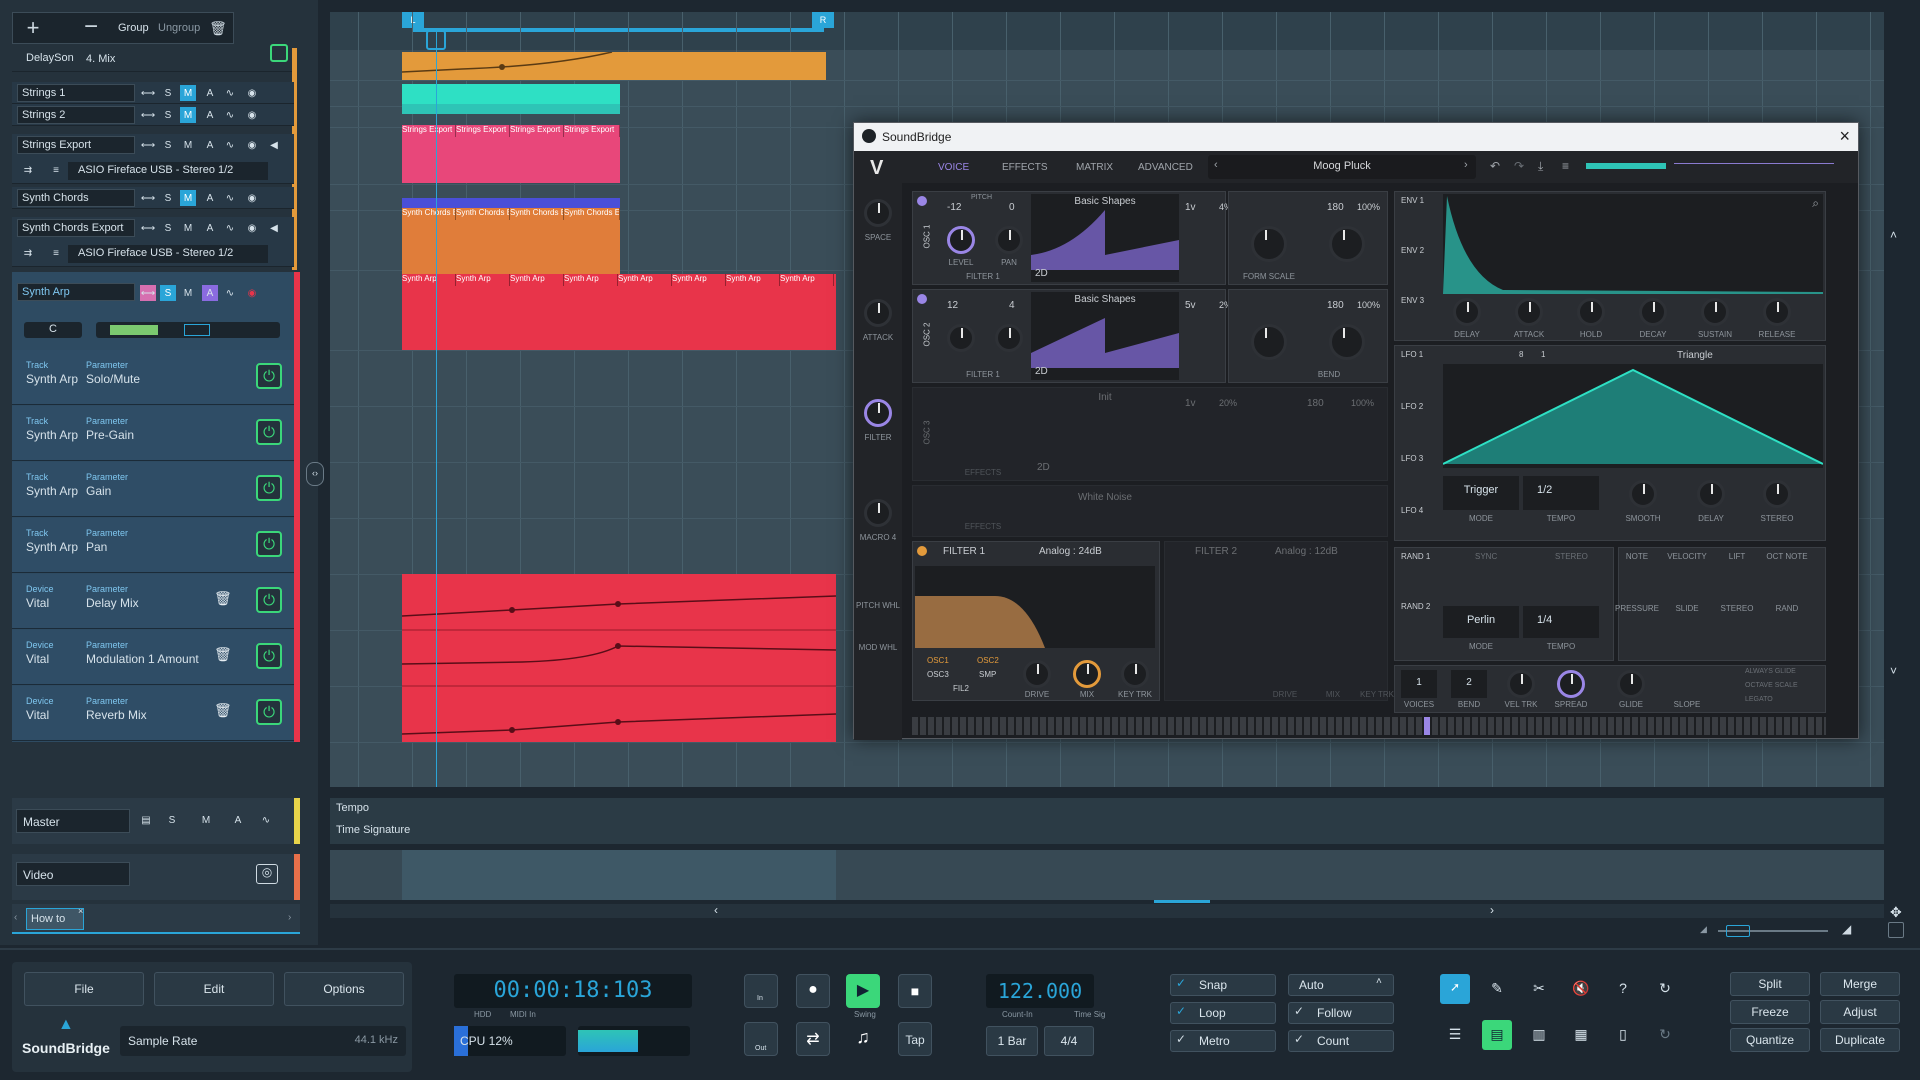 The width and height of the screenshot is (1920, 1080). I want to click on osc2-toggle, so click(922, 299).